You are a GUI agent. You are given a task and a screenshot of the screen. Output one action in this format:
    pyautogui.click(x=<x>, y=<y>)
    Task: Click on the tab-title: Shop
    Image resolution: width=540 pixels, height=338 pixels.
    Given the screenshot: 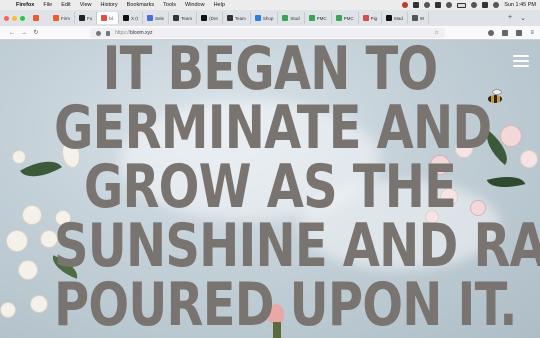 What is the action you would take?
    pyautogui.click(x=268, y=18)
    